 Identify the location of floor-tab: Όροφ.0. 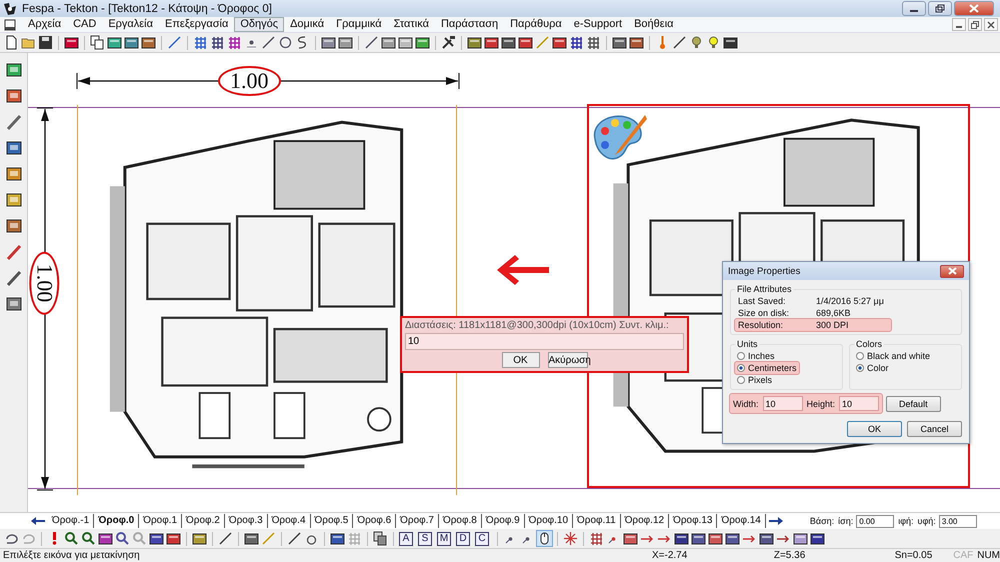
(117, 521).